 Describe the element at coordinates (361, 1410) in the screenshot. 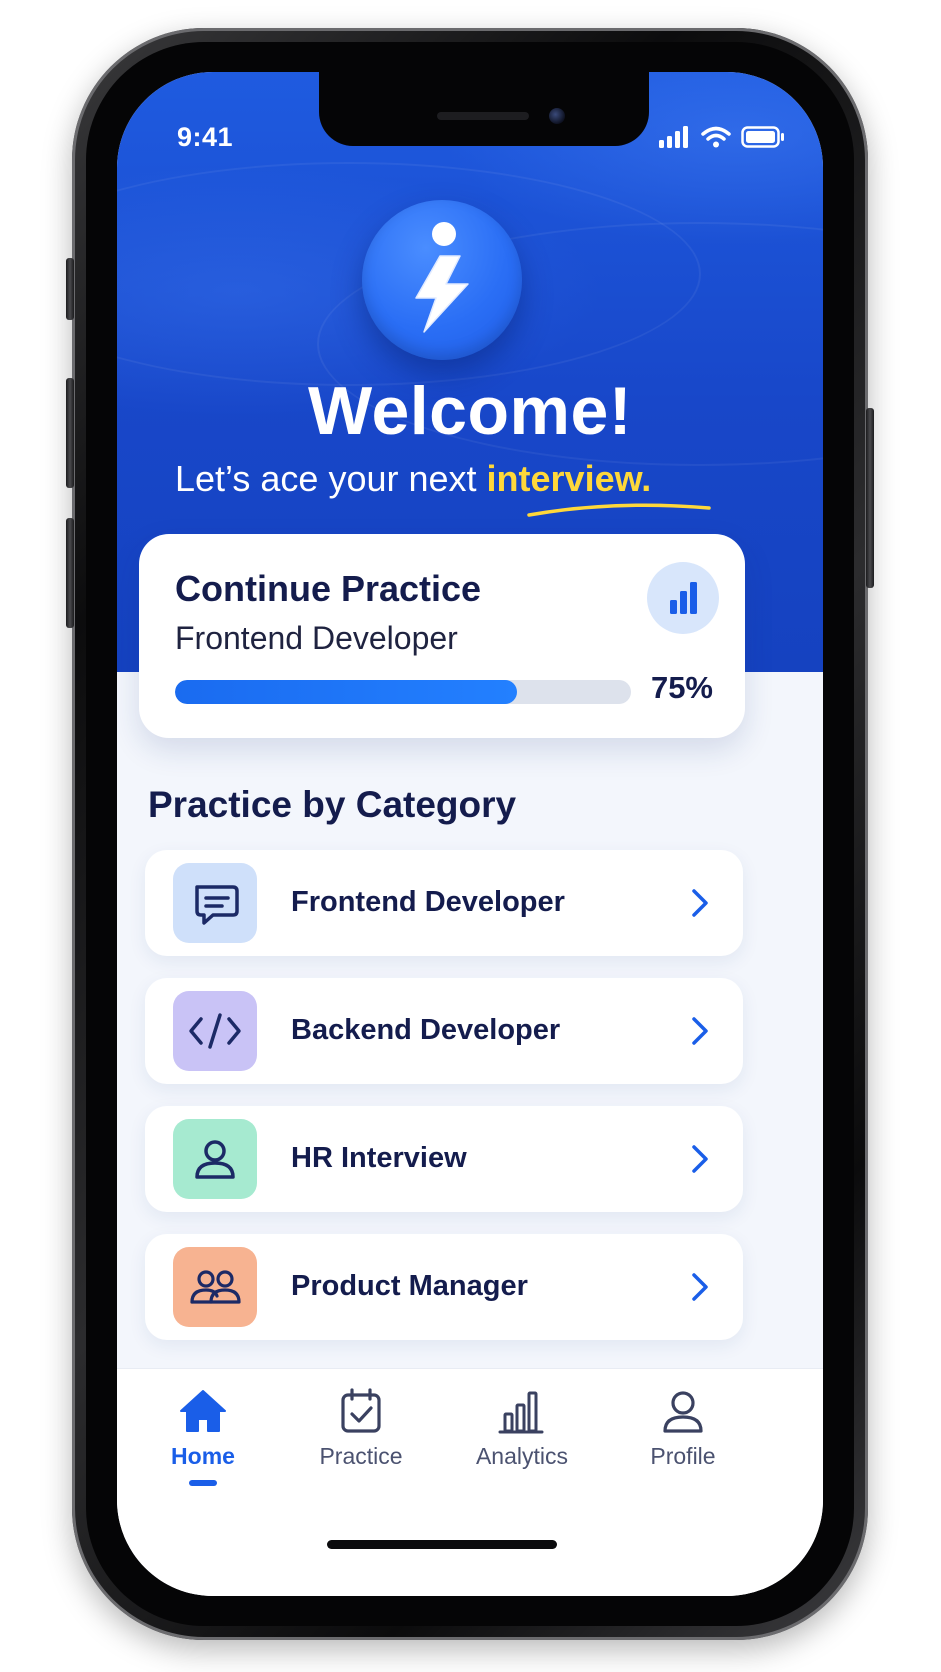

I see `calendar-check-icon` at that location.